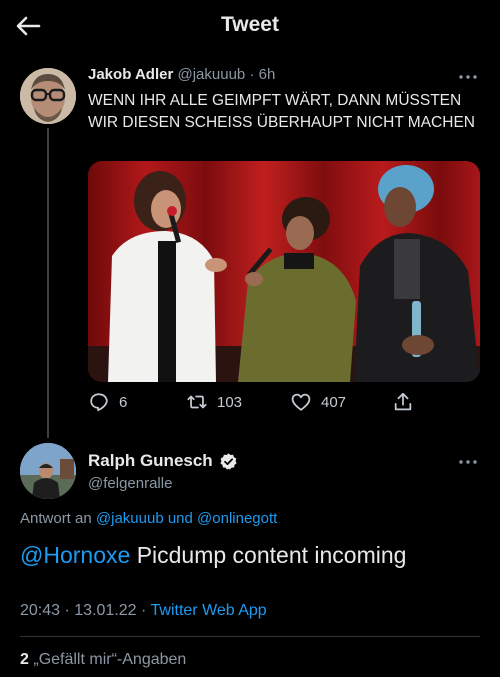 This screenshot has width=500, height=677. I want to click on author-handle: @jakuuub, so click(211, 74).